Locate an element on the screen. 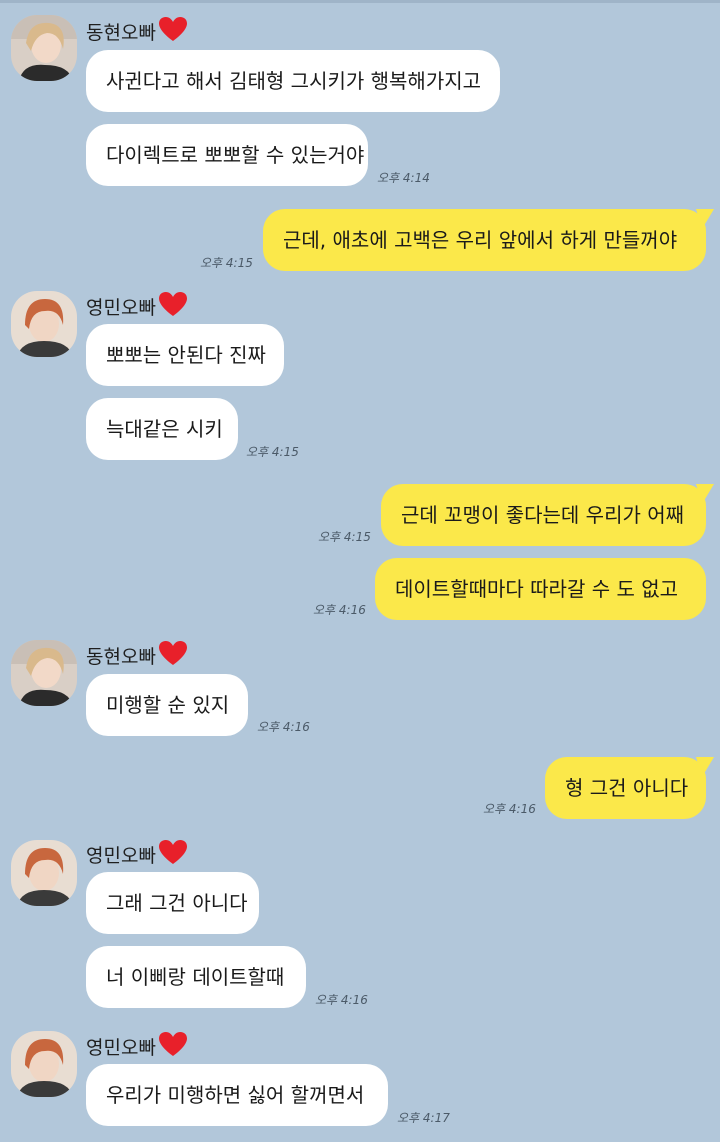 Image resolution: width=720 pixels, height=1142 pixels. incoming-message: 다이렉트로 뽀뽀할 수 있는거야 is located at coordinates (227, 155).